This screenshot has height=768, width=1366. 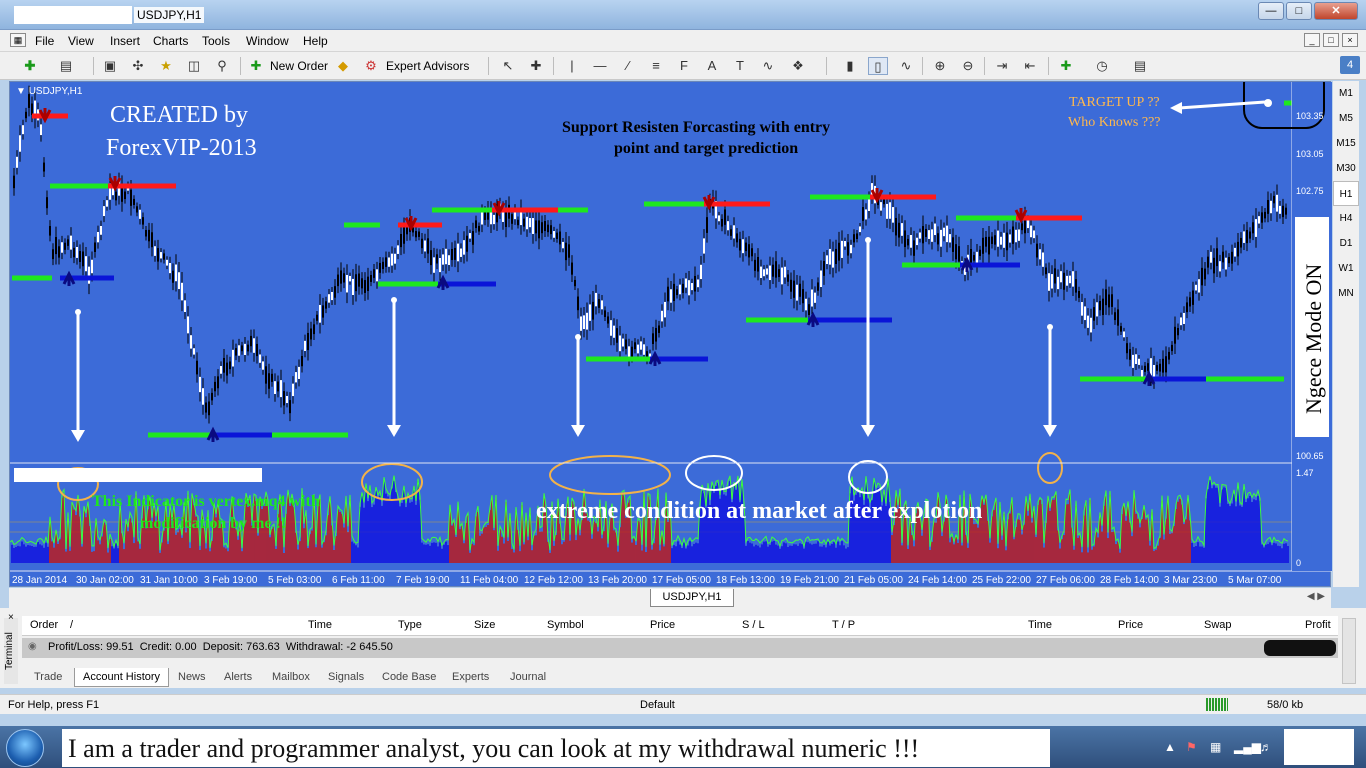 What do you see at coordinates (170, 41) in the screenshot?
I see `menu-charts: Charts` at bounding box center [170, 41].